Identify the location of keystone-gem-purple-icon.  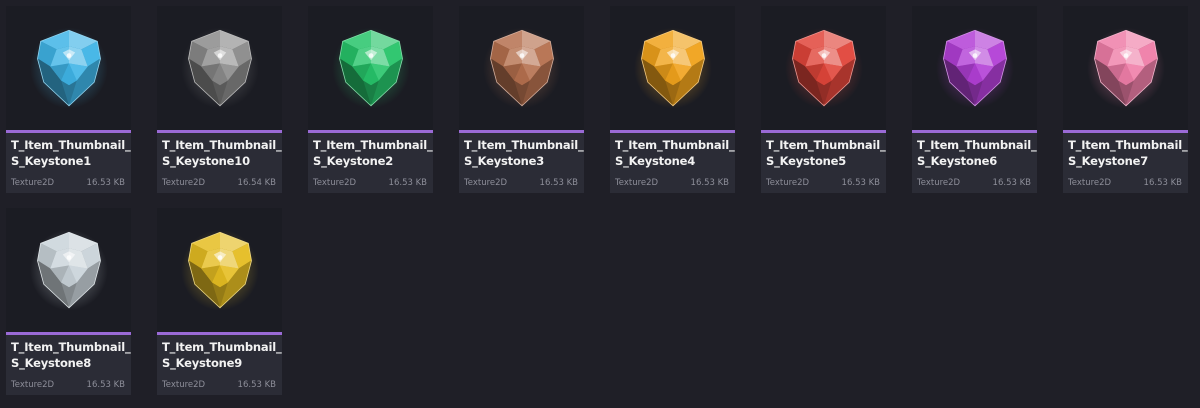
(974, 68).